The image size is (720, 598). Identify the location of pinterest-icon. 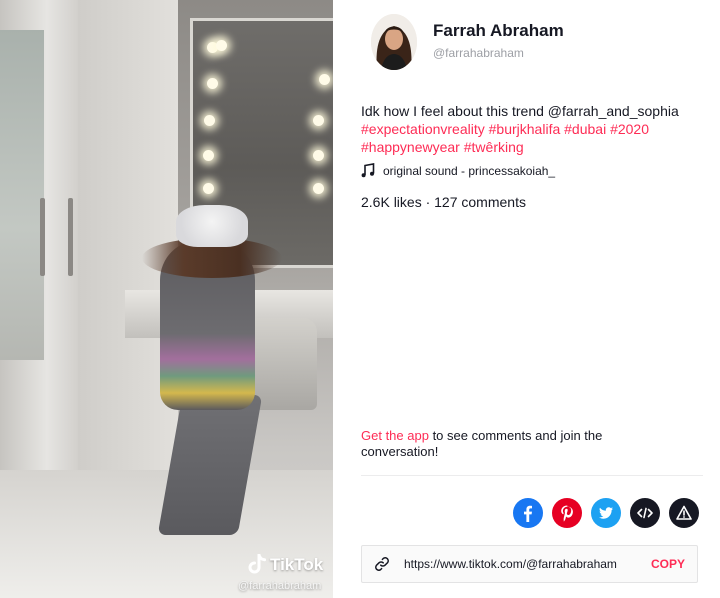
(567, 513).